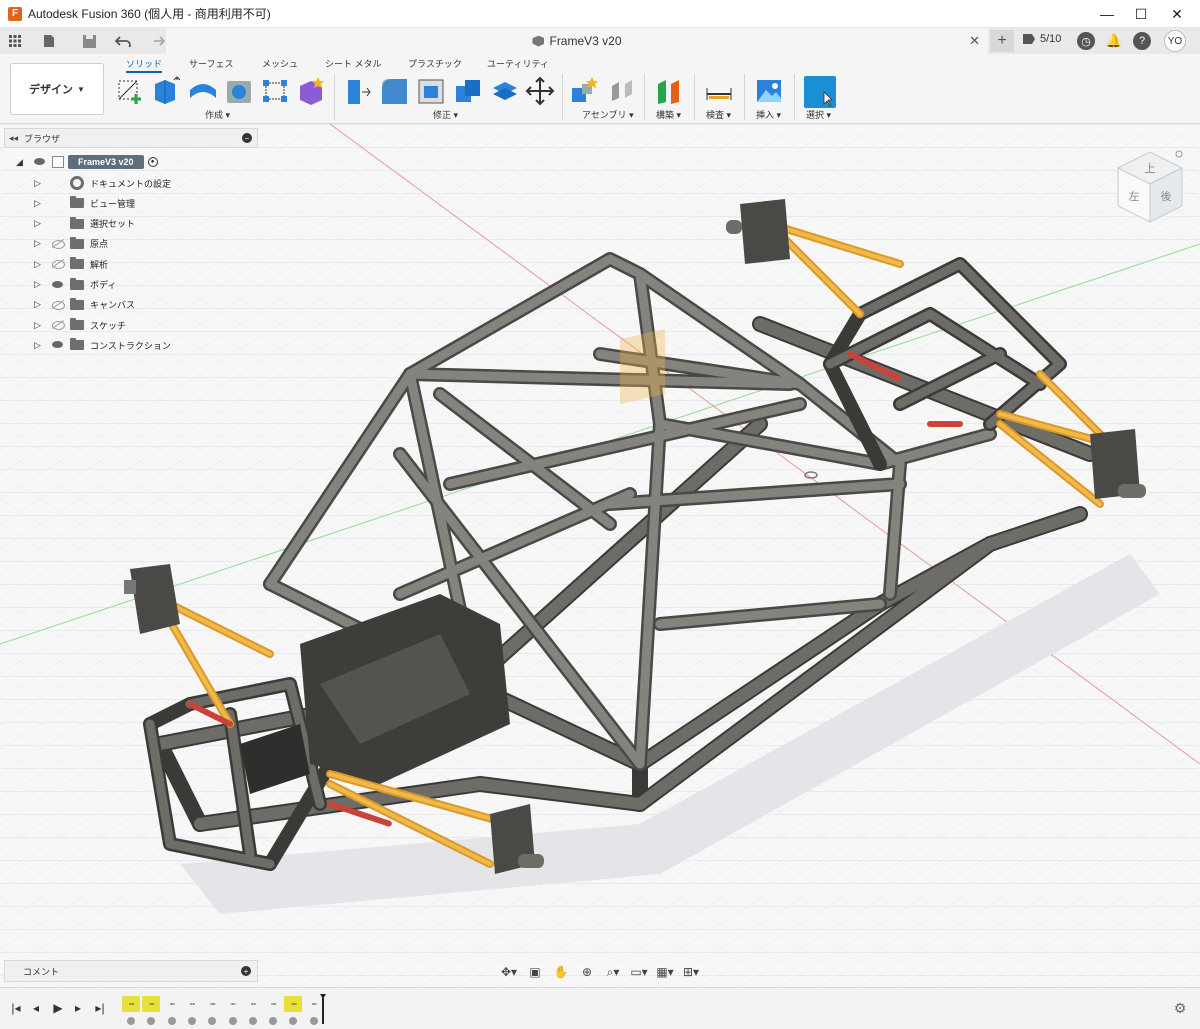  Describe the element at coordinates (106, 162) in the screenshot. I see `root-component-name: FrameV3 v20` at that location.